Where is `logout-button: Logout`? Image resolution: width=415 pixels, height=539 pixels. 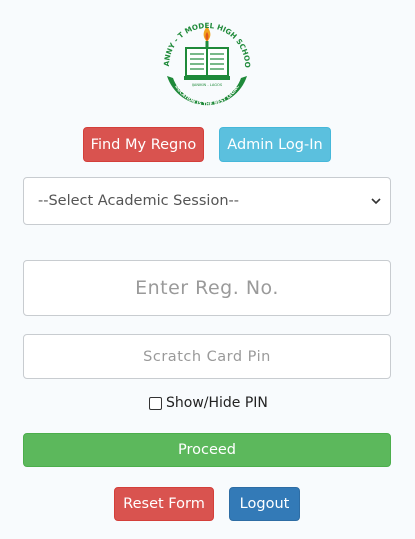
logout-button: Logout is located at coordinates (264, 504).